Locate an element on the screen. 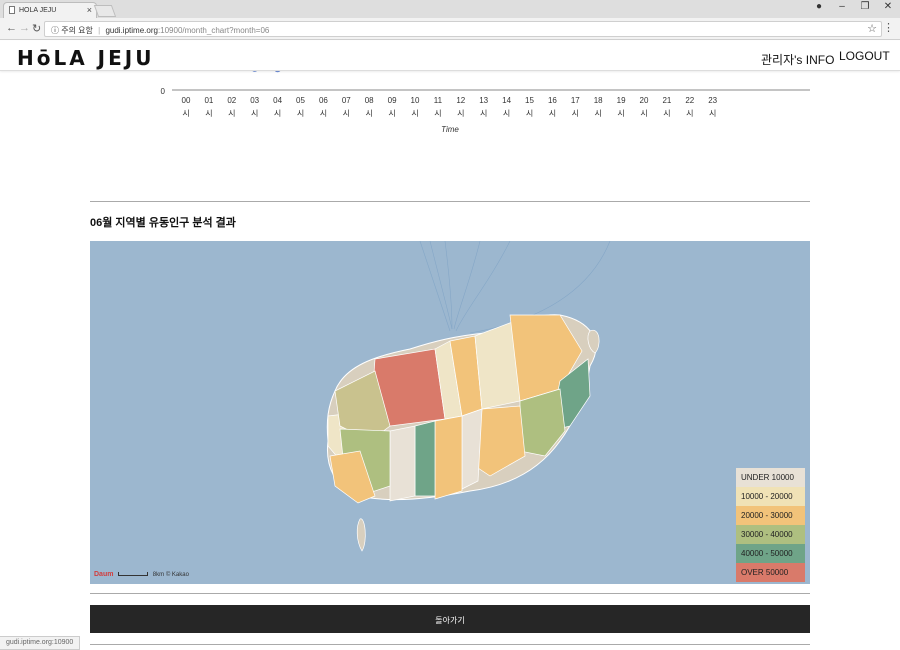 This screenshot has height=650, width=900. x-tick-label: 09 is located at coordinates (392, 100).